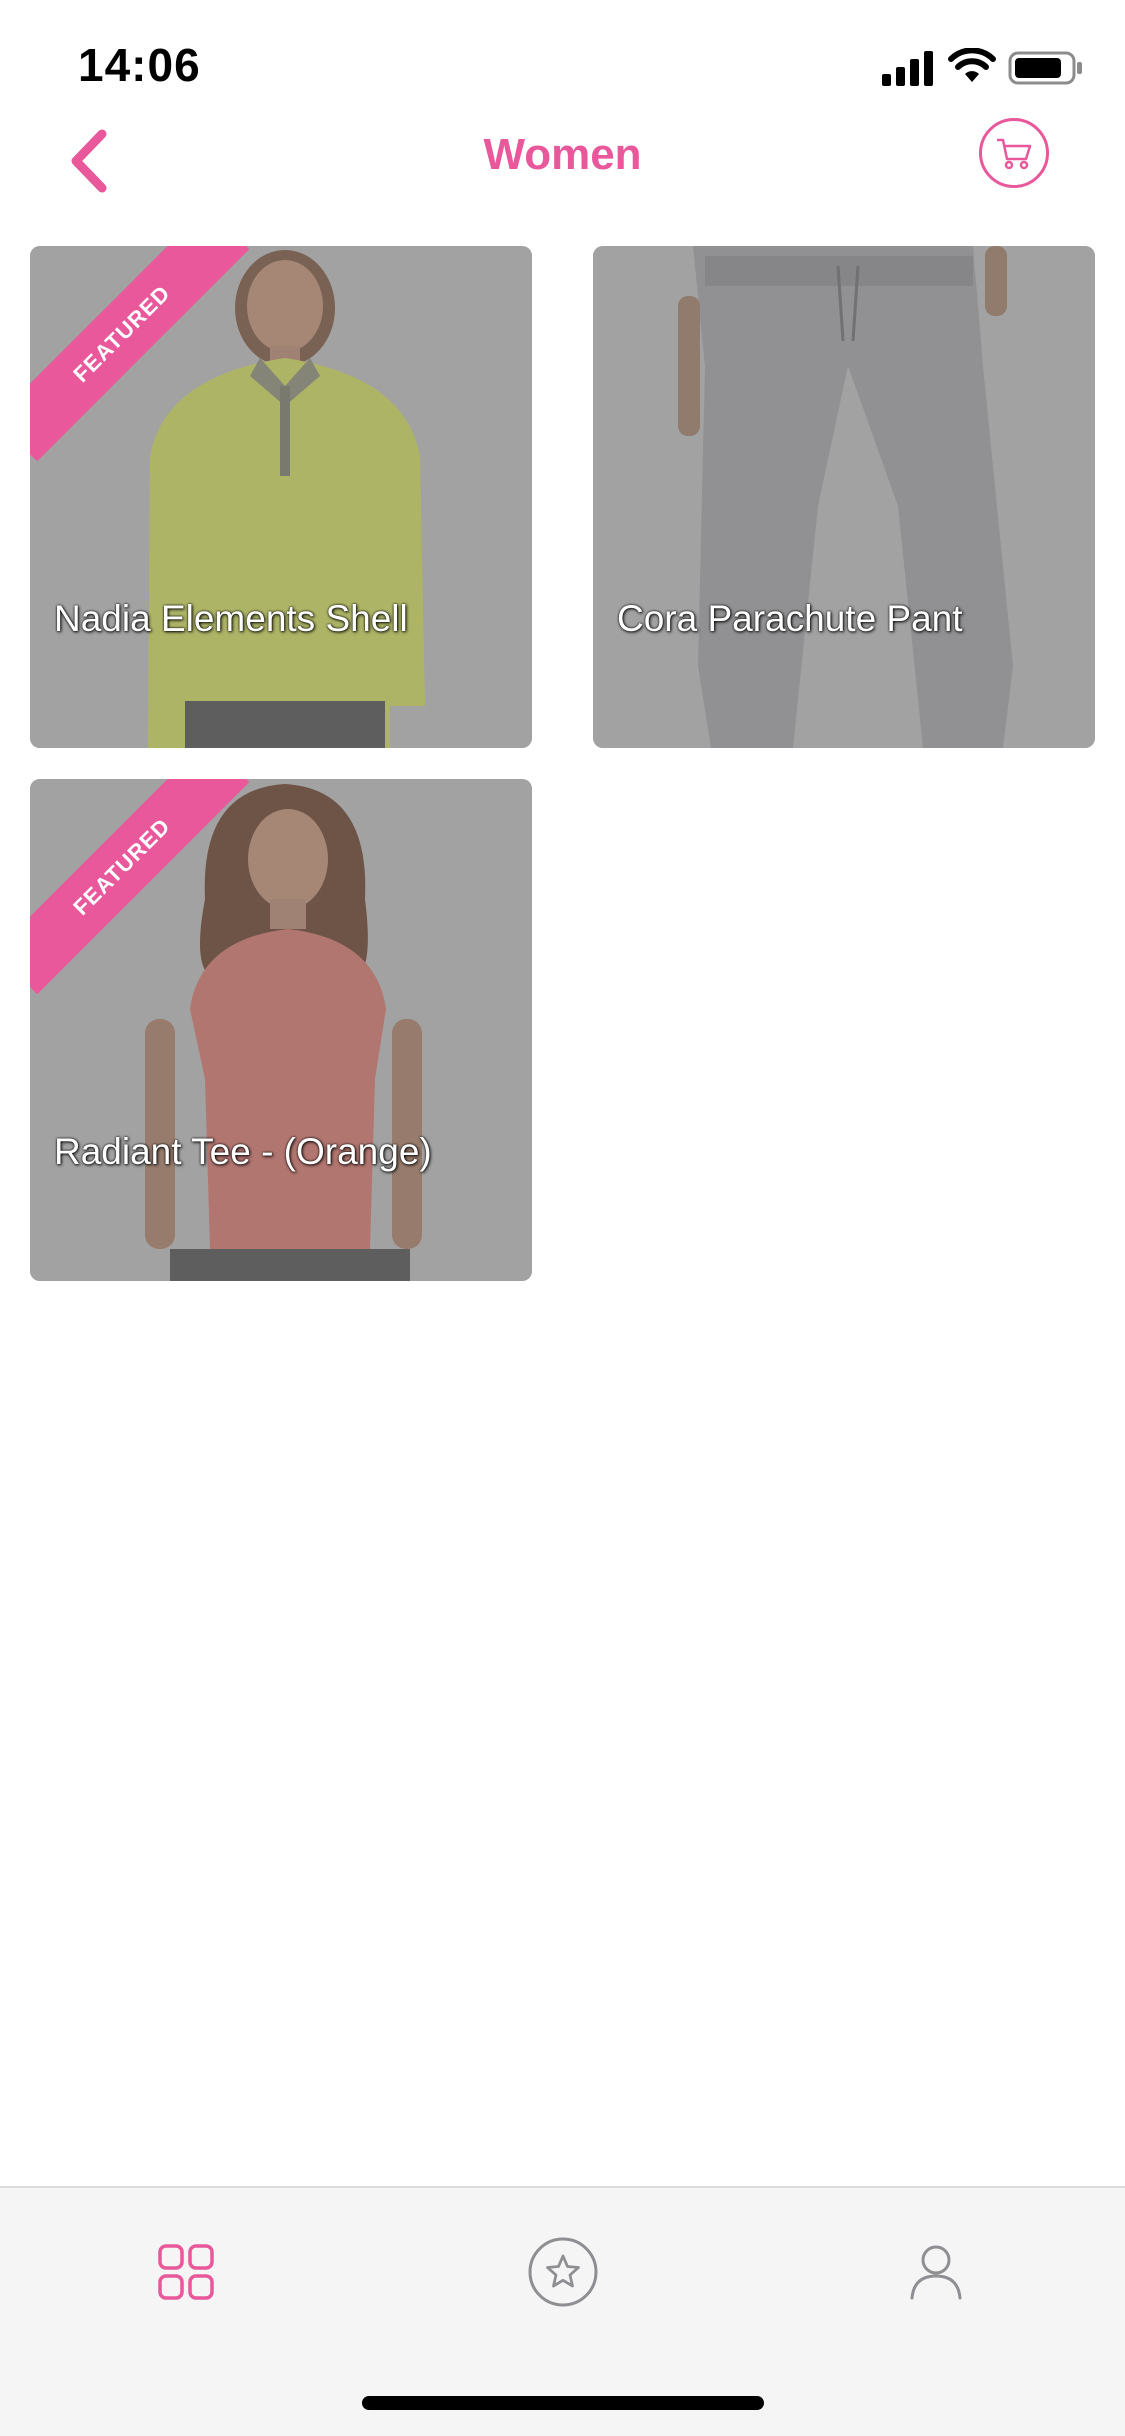  What do you see at coordinates (563, 2403) in the screenshot?
I see `home-indicator` at bounding box center [563, 2403].